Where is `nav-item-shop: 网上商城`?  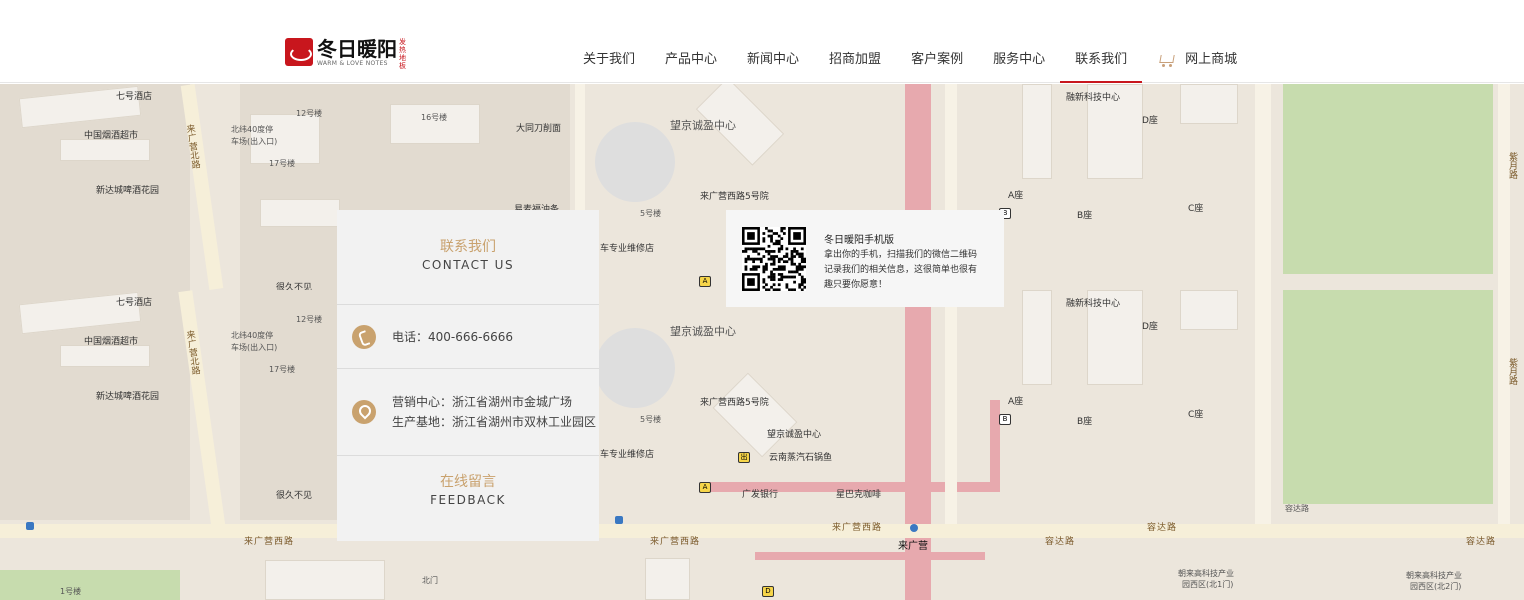 nav-item-shop: 网上商城 is located at coordinates (1197, 63).